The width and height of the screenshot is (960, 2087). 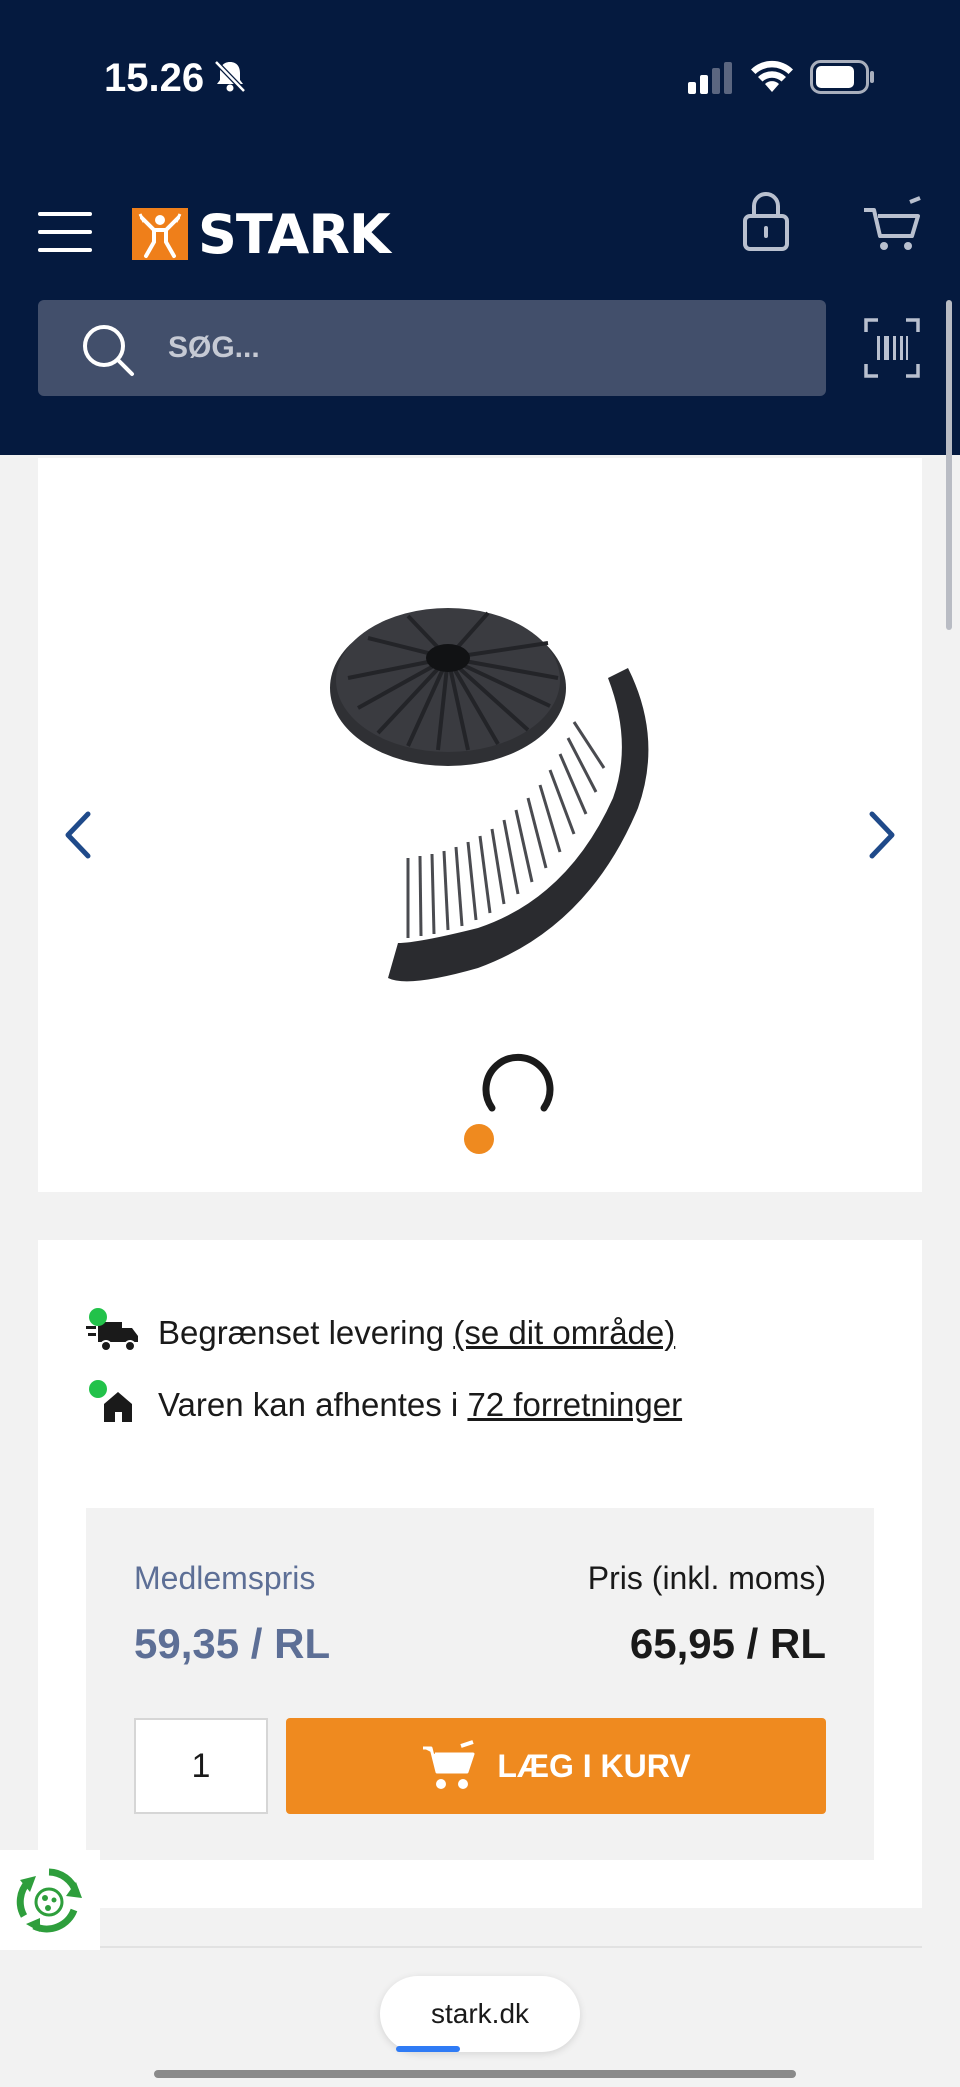 I want to click on stark-logo: STARK, so click(x=261, y=234).